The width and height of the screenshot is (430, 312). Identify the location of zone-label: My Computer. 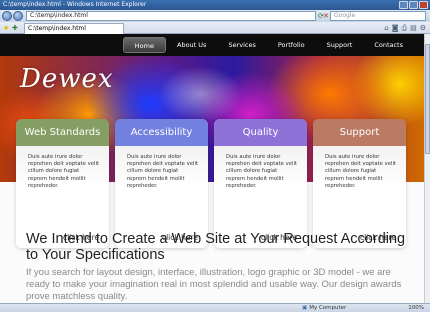
(328, 308).